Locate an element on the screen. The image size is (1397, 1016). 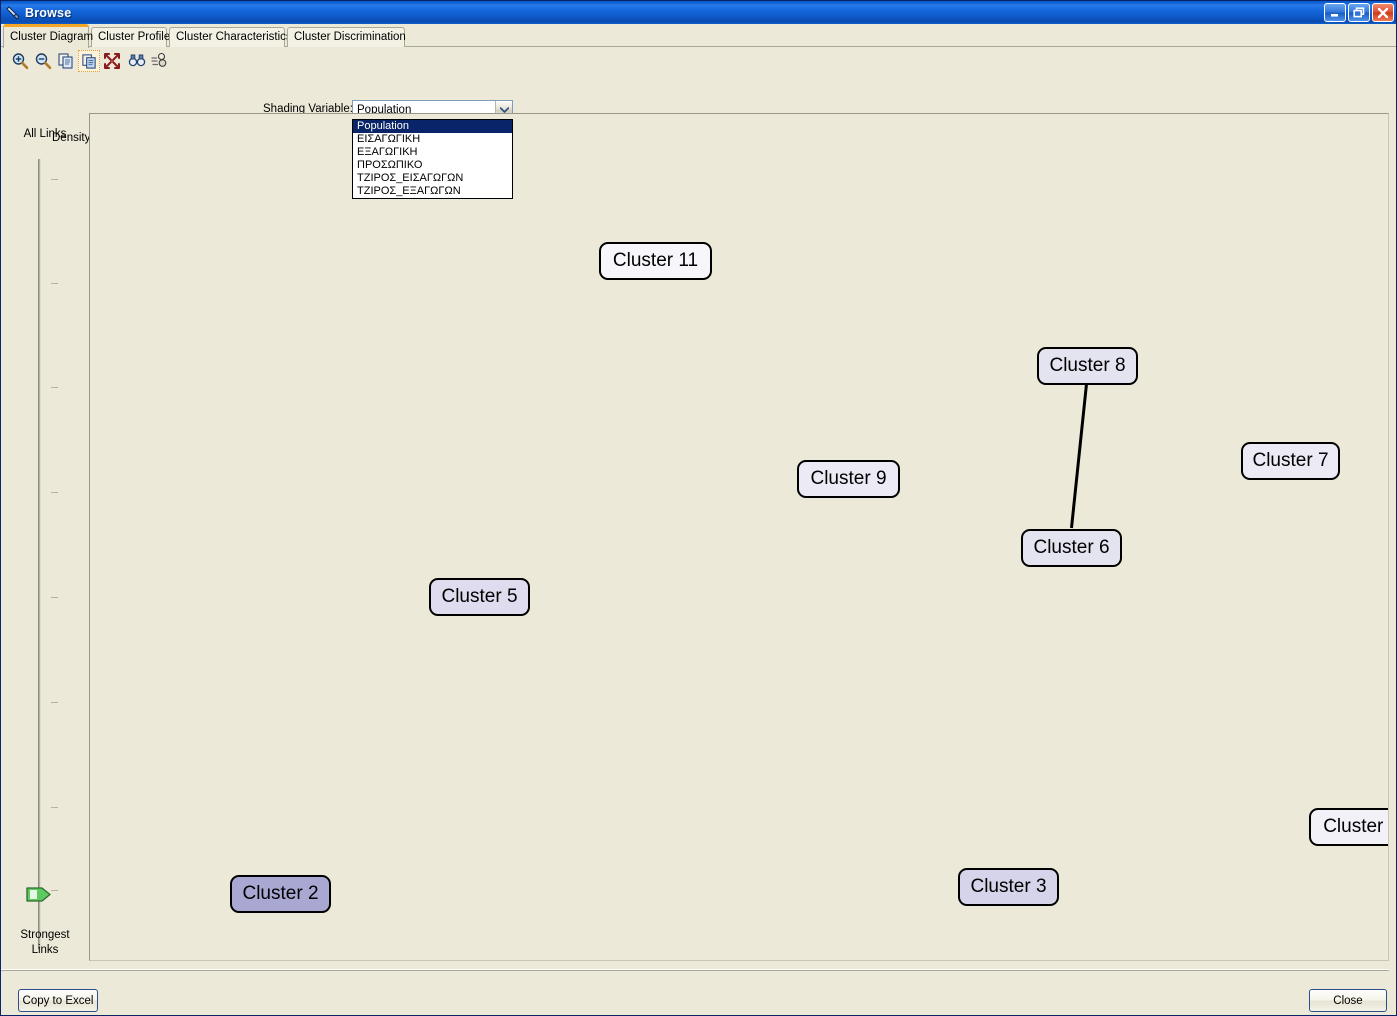
close-footer-button: Close is located at coordinates (1348, 1000).